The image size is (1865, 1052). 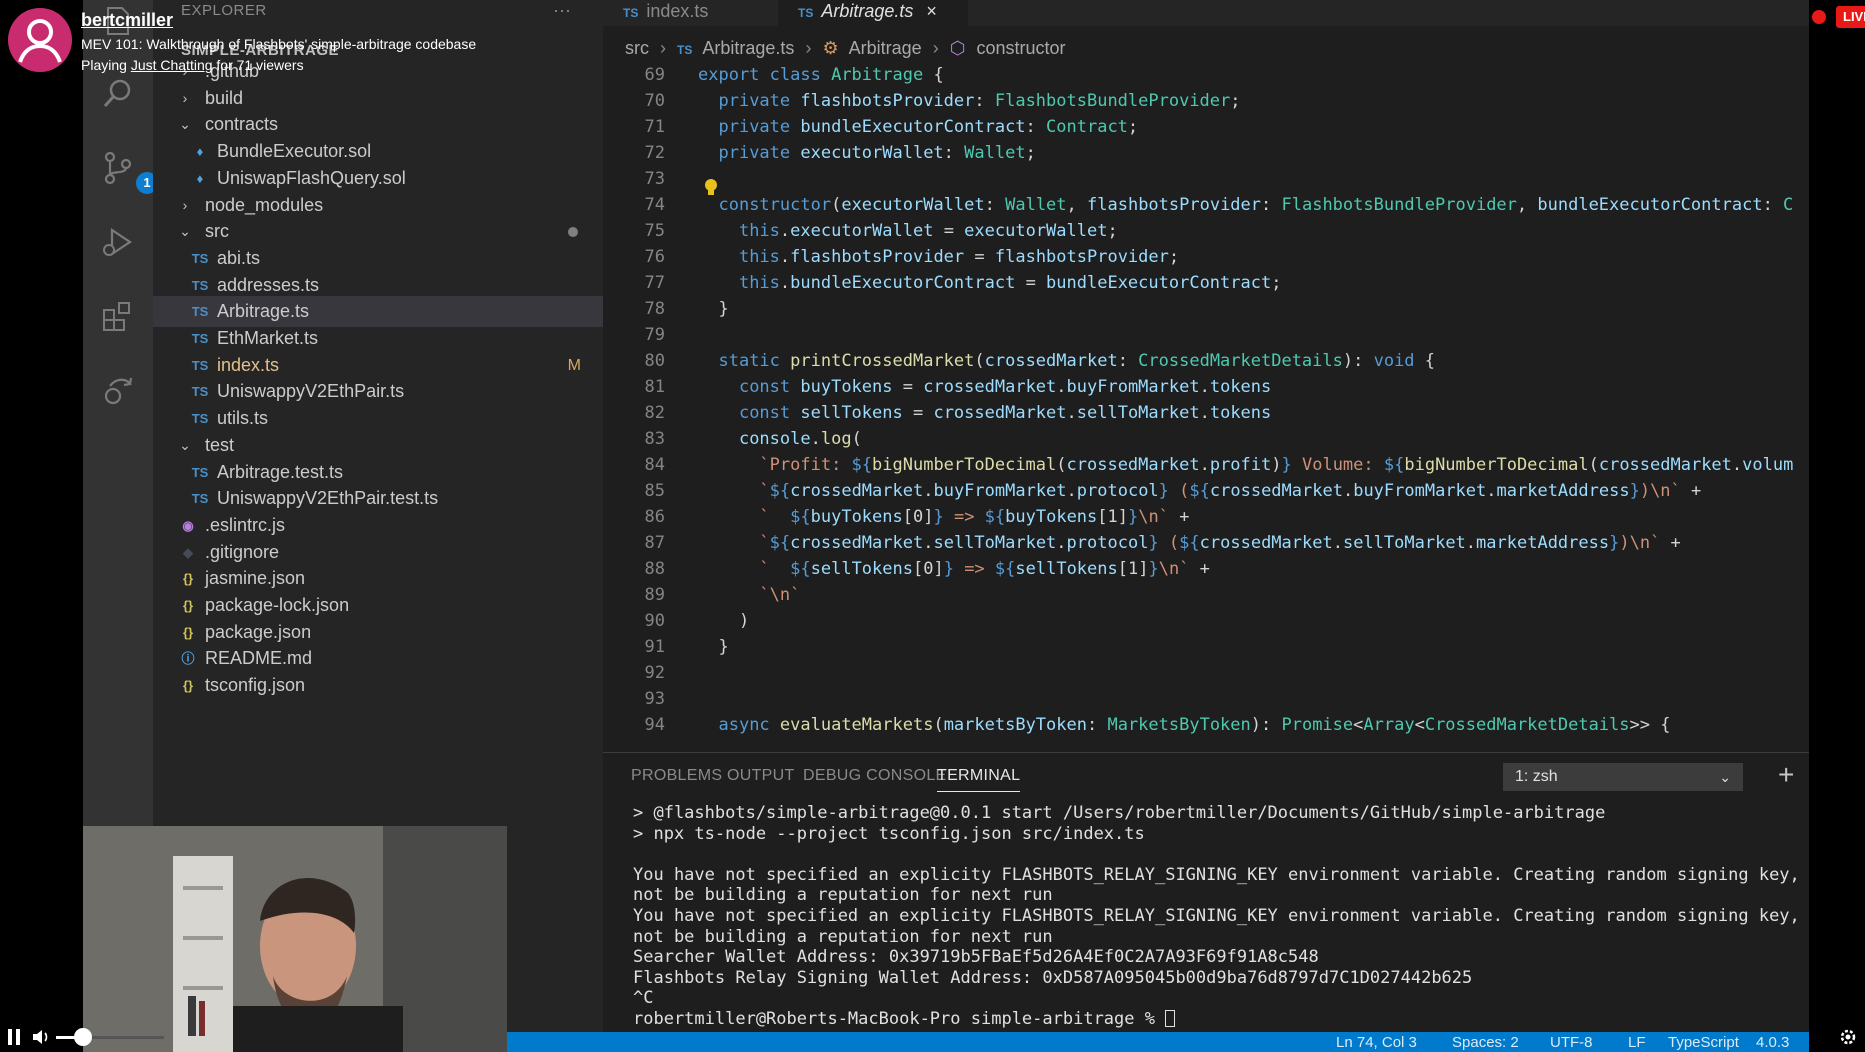 What do you see at coordinates (1206, 335) in the screenshot?
I see `code-line: 79` at bounding box center [1206, 335].